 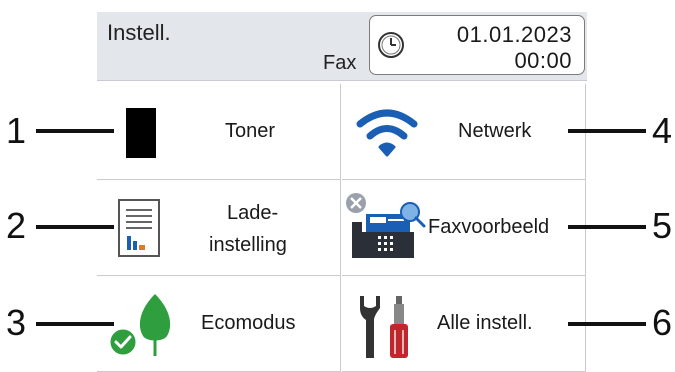 What do you see at coordinates (662, 225) in the screenshot?
I see `callout-5: 5` at bounding box center [662, 225].